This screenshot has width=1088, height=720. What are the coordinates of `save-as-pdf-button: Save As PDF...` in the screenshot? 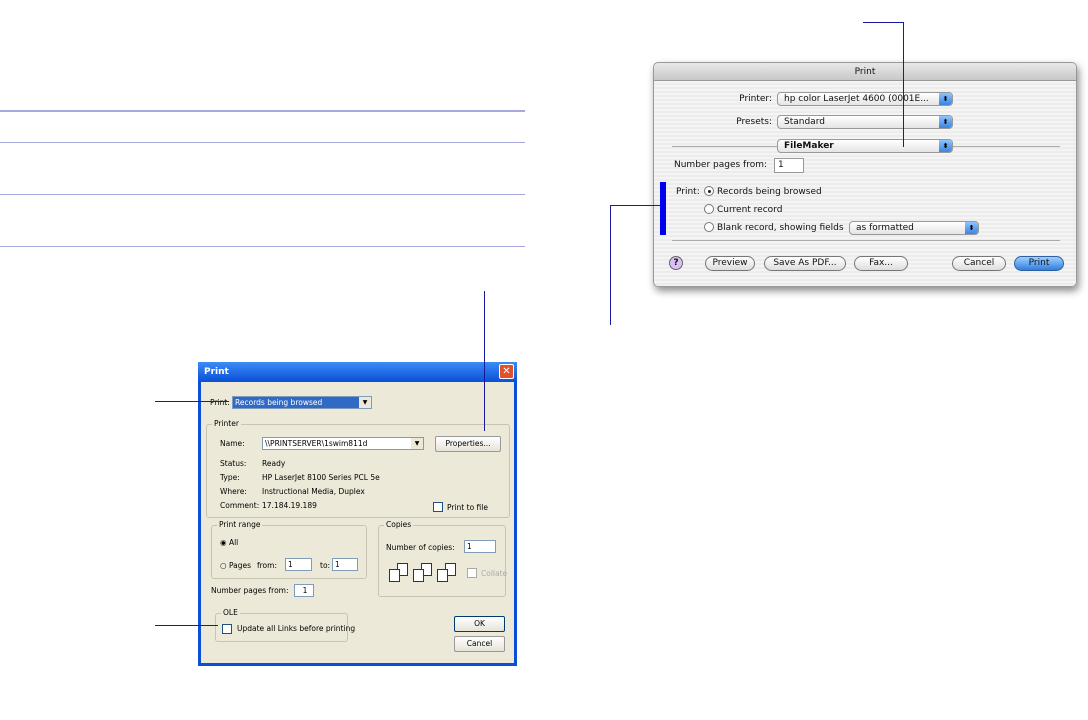 It's located at (805, 263).